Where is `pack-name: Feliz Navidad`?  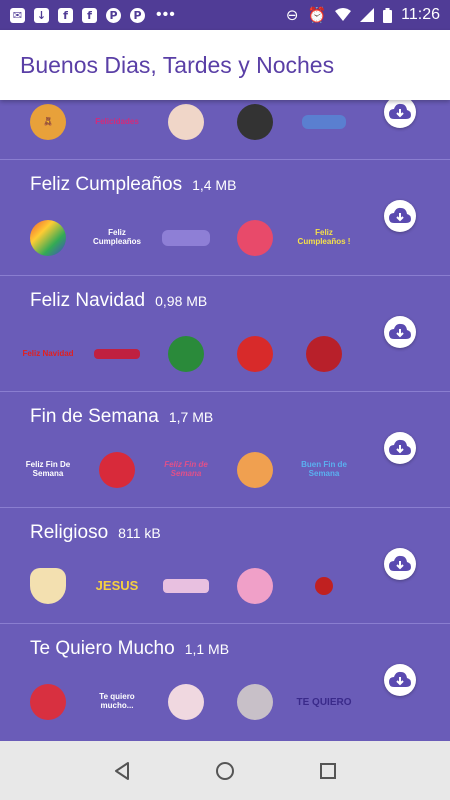 pack-name: Feliz Navidad is located at coordinates (88, 300).